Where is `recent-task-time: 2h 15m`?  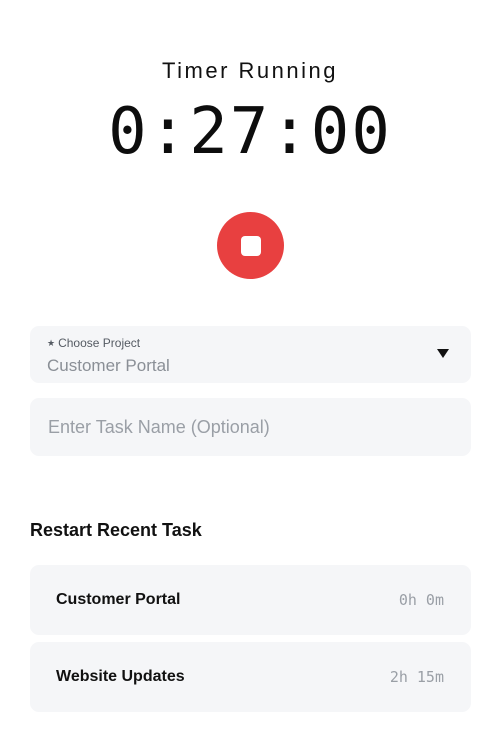
recent-task-time: 2h 15m is located at coordinates (416, 677).